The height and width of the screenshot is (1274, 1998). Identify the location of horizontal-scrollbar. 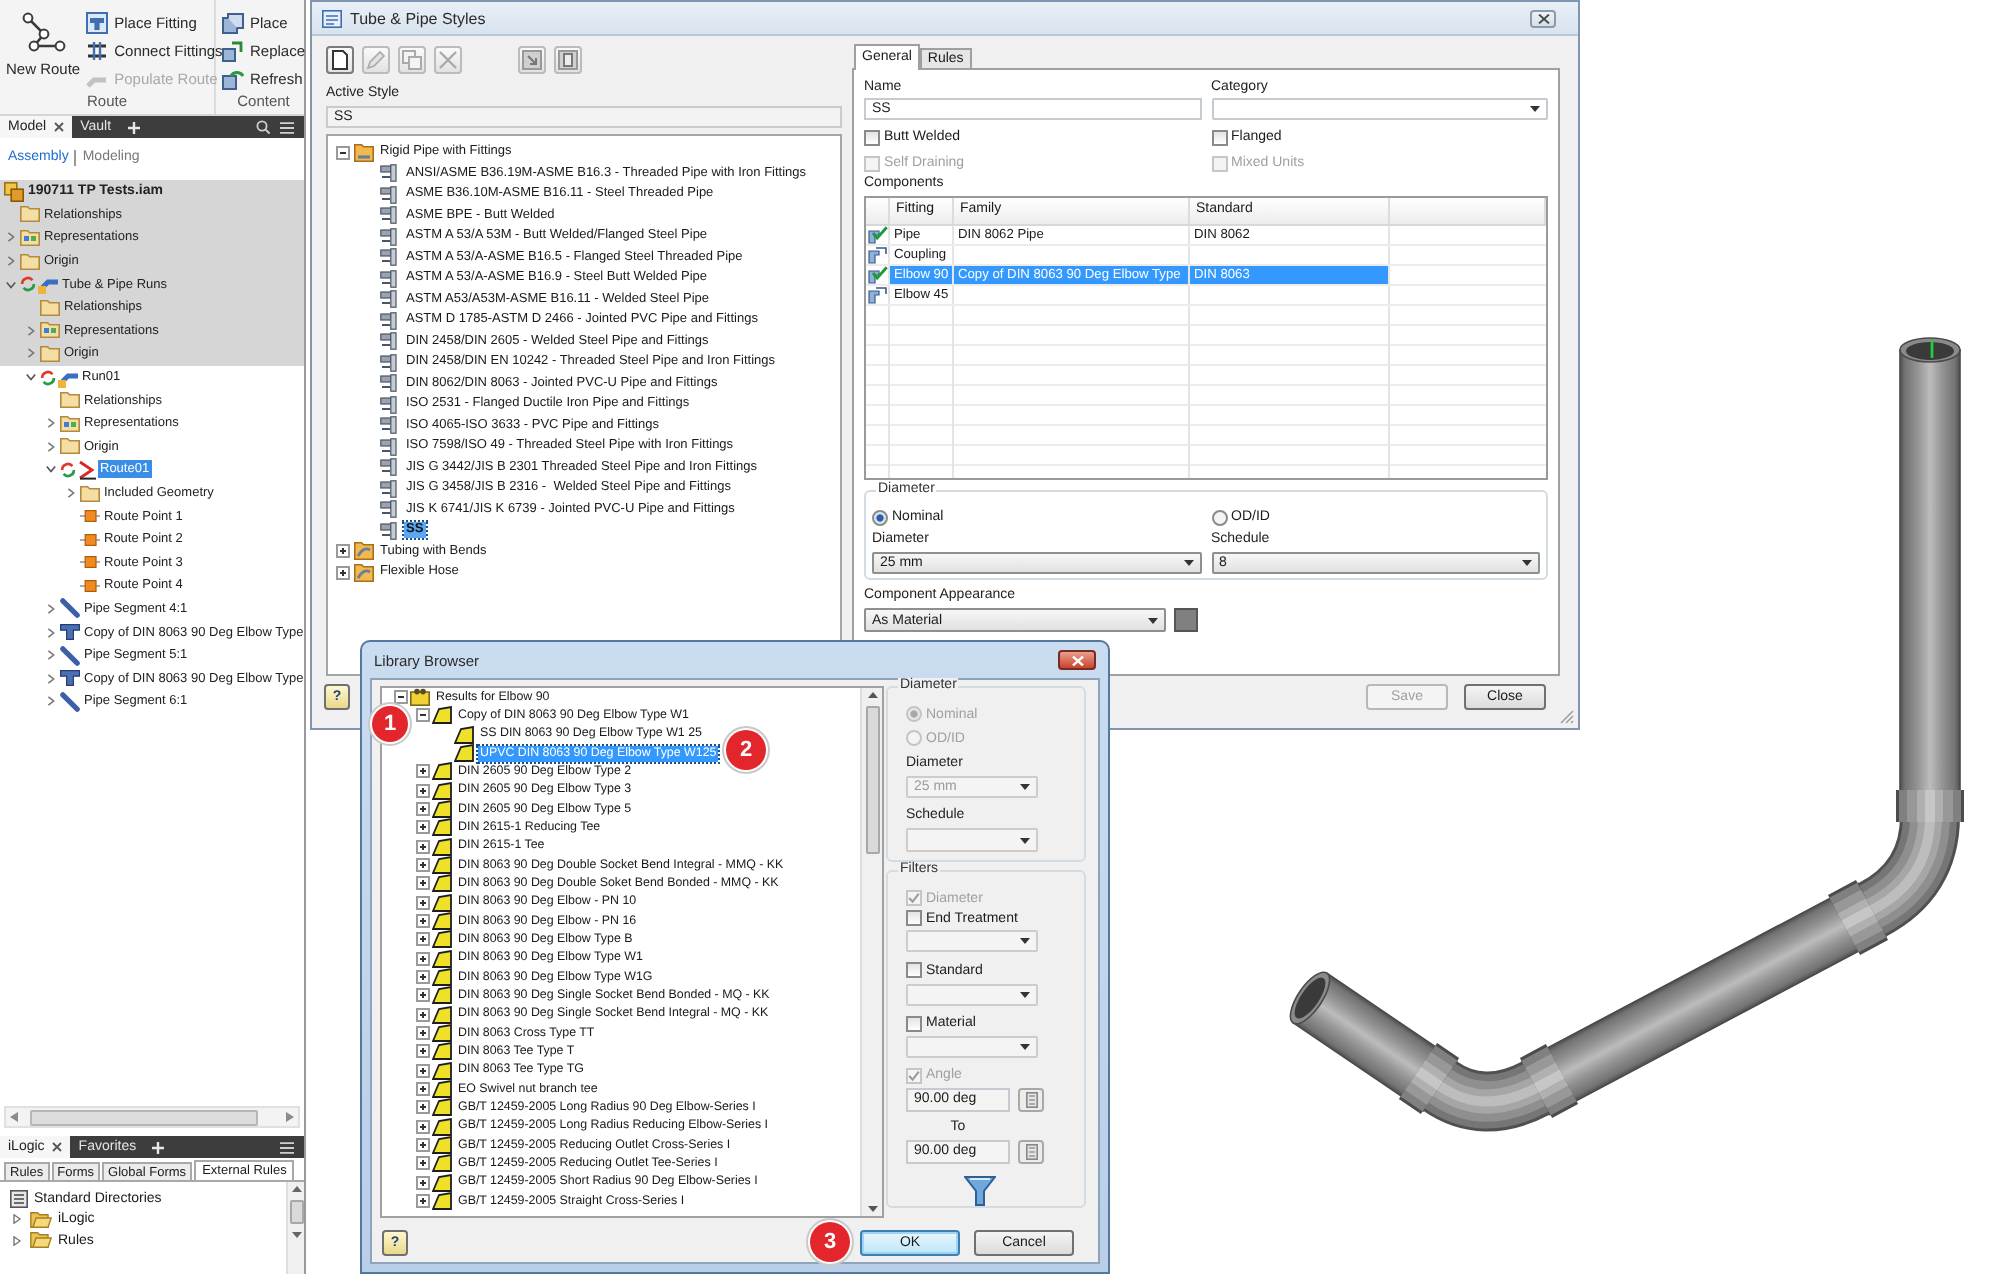
(152, 1117).